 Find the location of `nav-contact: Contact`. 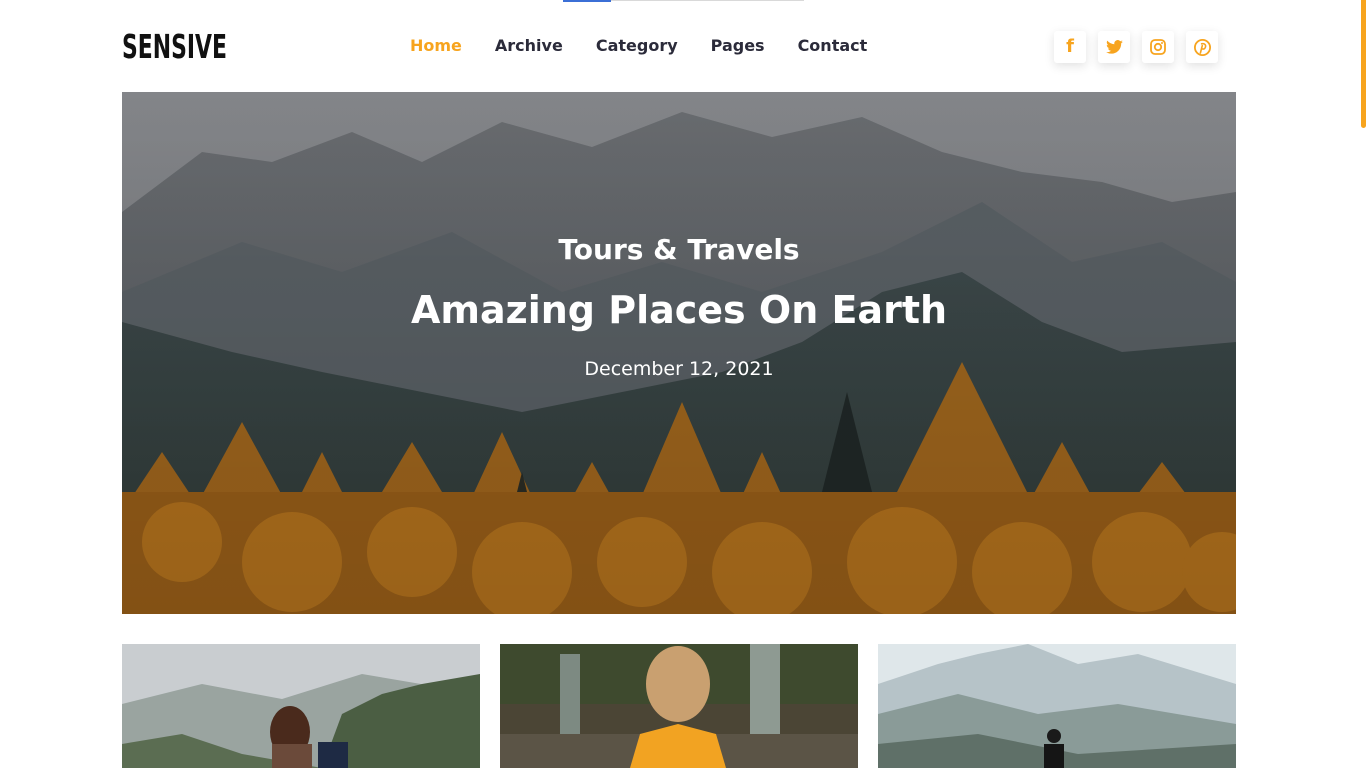

nav-contact: Contact is located at coordinates (833, 46).